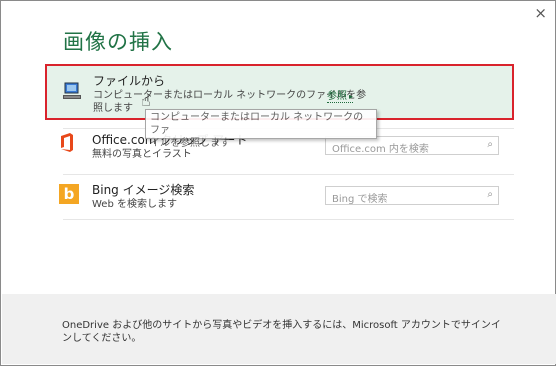 The width and height of the screenshot is (558, 368). What do you see at coordinates (129, 81) in the screenshot?
I see `from-file-label: ファイルから` at bounding box center [129, 81].